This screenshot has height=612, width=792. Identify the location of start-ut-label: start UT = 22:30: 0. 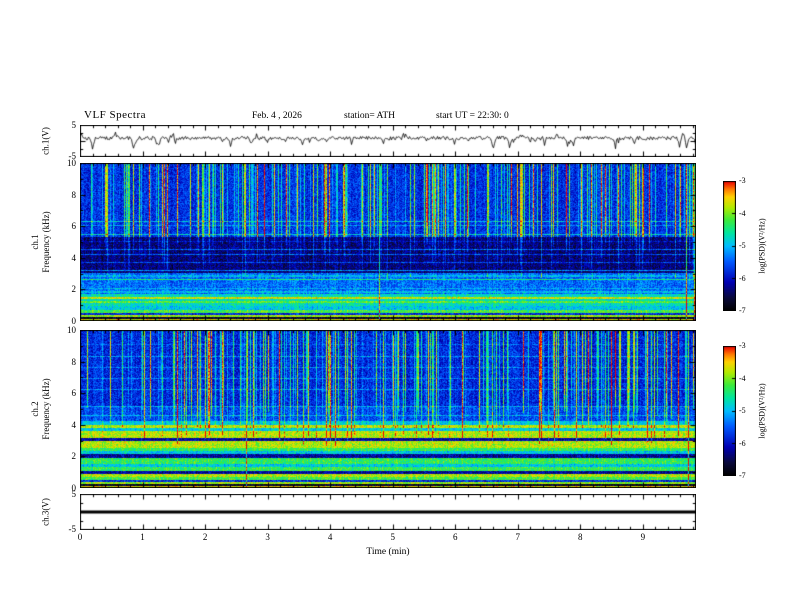
(472, 116).